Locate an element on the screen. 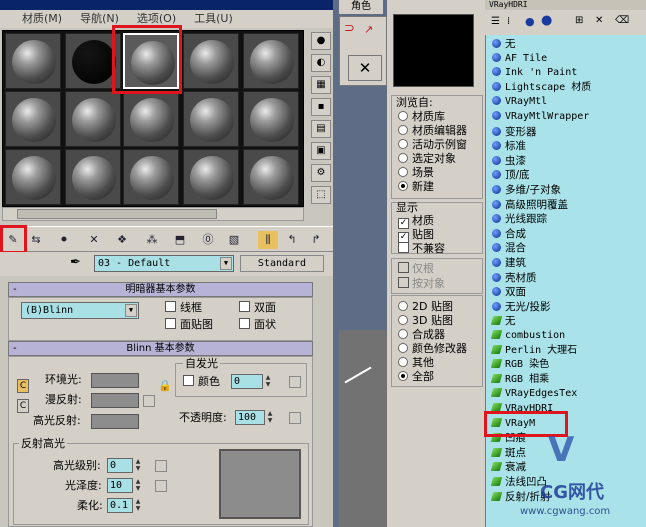 This screenshot has width=646, height=527. backlight-icon: ◐ is located at coordinates (321, 63).